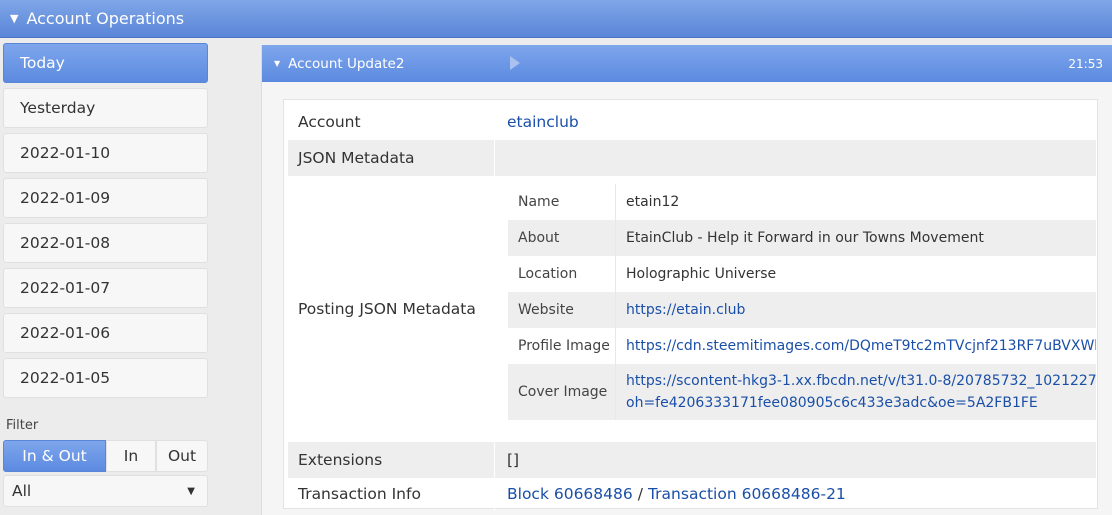 The image size is (1112, 515). What do you see at coordinates (22, 491) in the screenshot?
I see `select-value: All` at bounding box center [22, 491].